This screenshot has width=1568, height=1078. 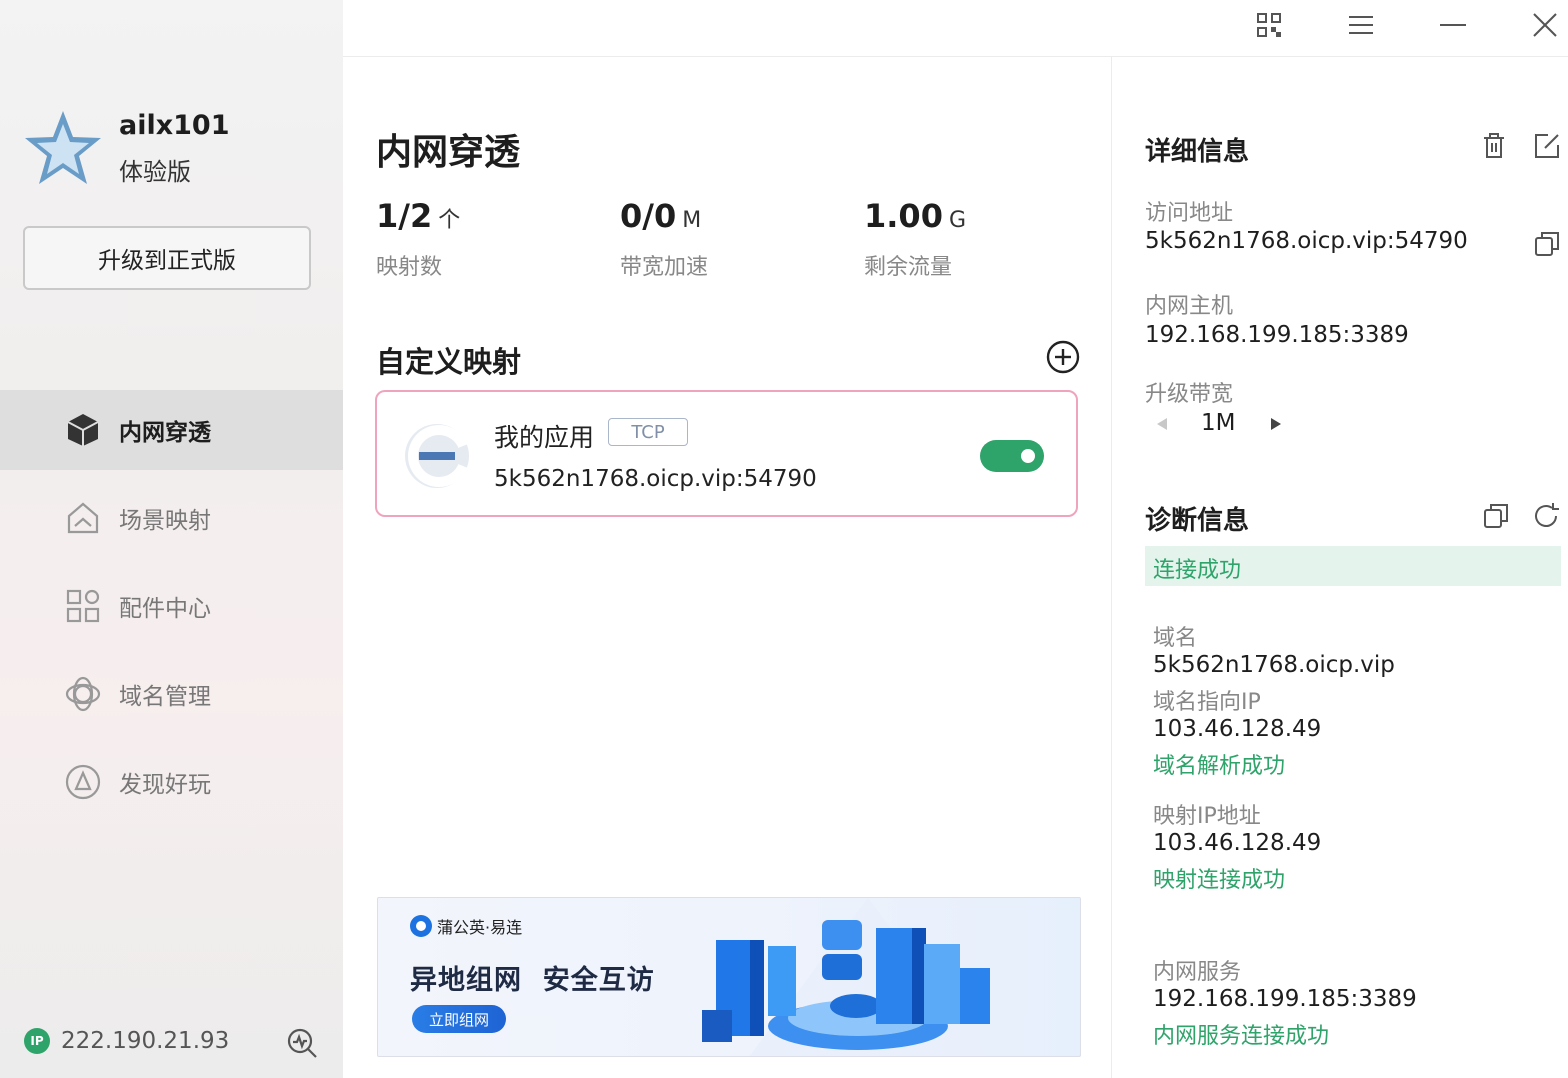 I want to click on delete-icon, so click(x=1494, y=146).